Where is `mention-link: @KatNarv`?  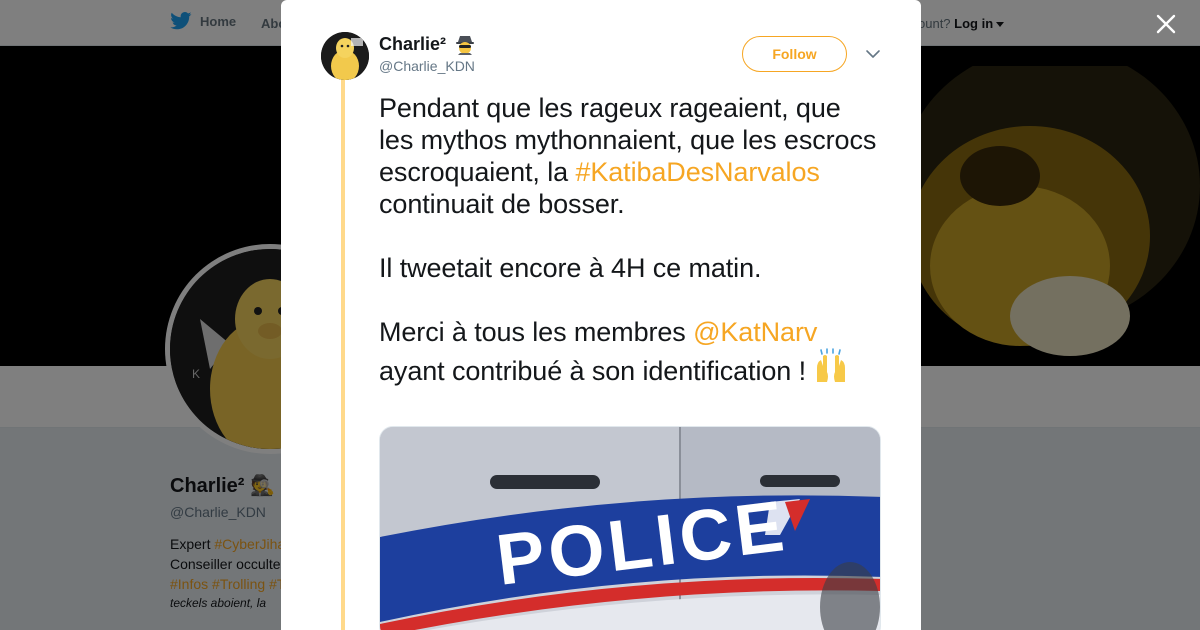 mention-link: @KatNarv is located at coordinates (755, 332).